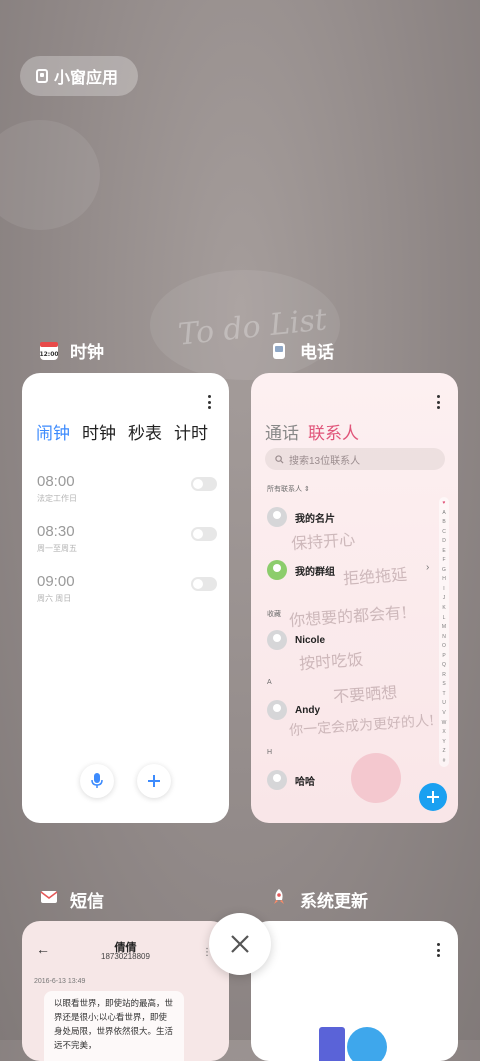  I want to click on alphabet-letter: X, so click(443, 732).